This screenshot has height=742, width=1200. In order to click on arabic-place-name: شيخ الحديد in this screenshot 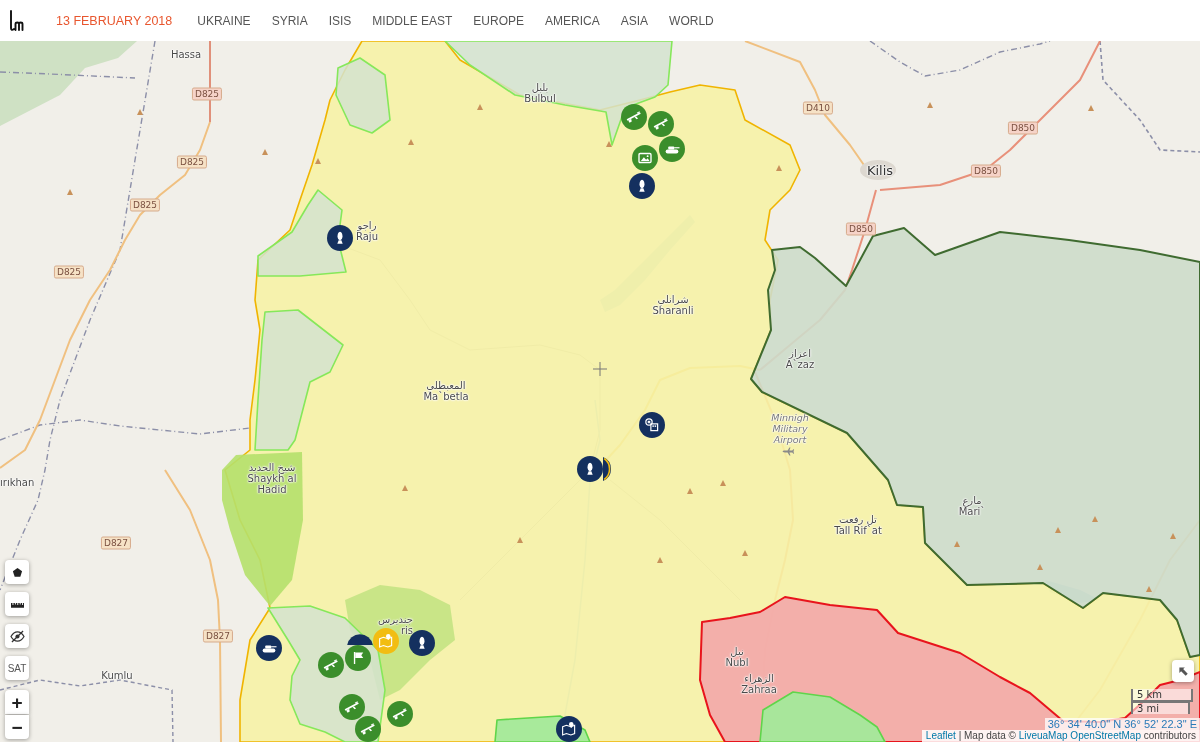, I will do `click(272, 467)`.